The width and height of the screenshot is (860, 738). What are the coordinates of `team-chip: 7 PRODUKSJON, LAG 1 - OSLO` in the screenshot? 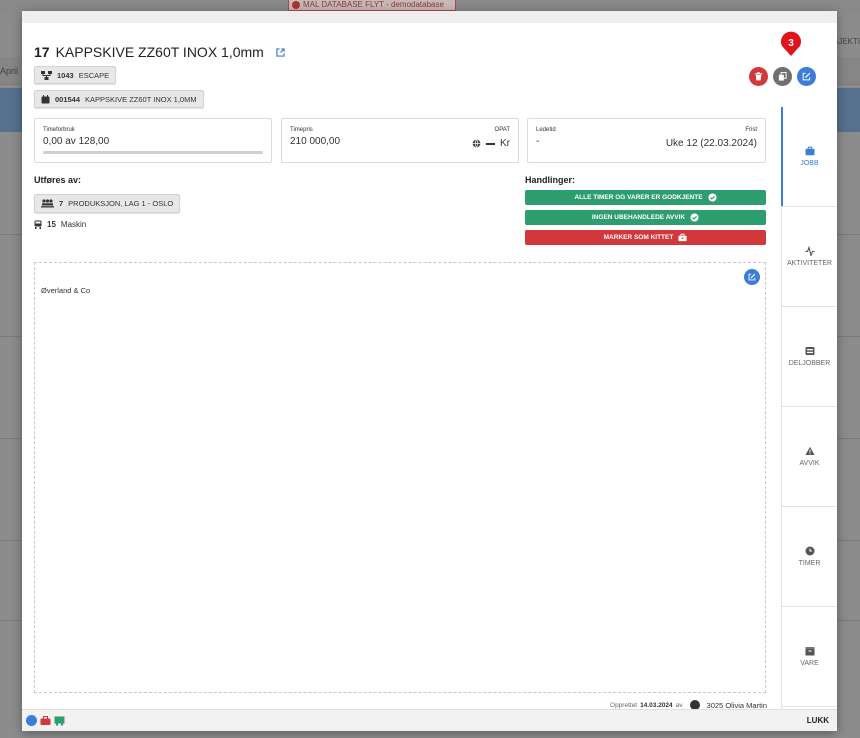 It's located at (107, 203).